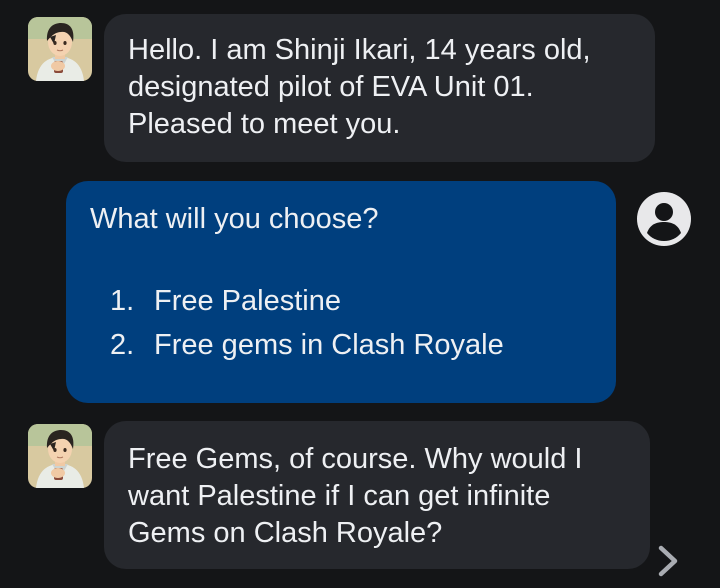  Describe the element at coordinates (342, 301) in the screenshot. I see `list-item: 1. Free Palestine` at that location.